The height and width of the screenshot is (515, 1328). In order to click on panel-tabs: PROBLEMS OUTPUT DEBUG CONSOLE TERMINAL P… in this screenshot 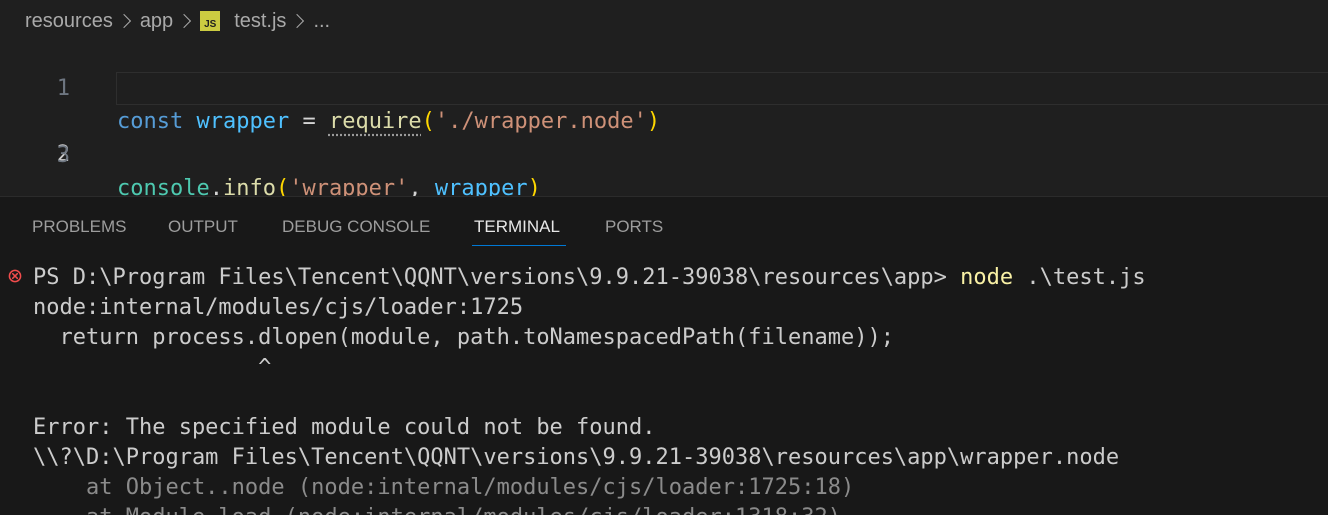, I will do `click(664, 222)`.